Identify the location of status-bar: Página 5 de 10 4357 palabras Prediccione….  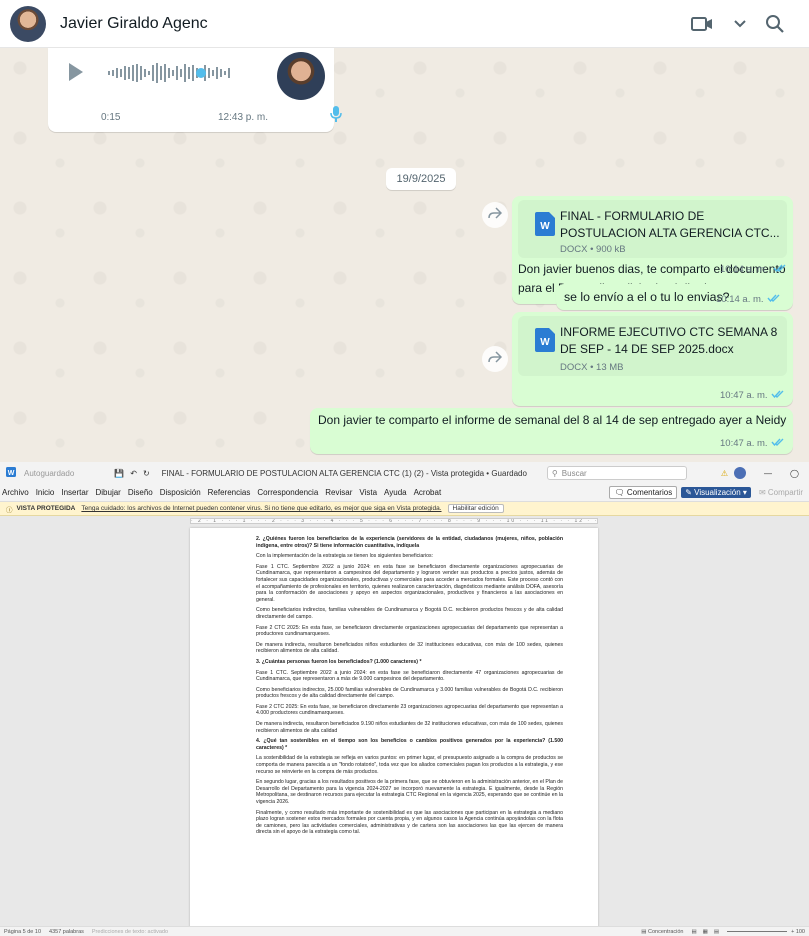
(404, 931).